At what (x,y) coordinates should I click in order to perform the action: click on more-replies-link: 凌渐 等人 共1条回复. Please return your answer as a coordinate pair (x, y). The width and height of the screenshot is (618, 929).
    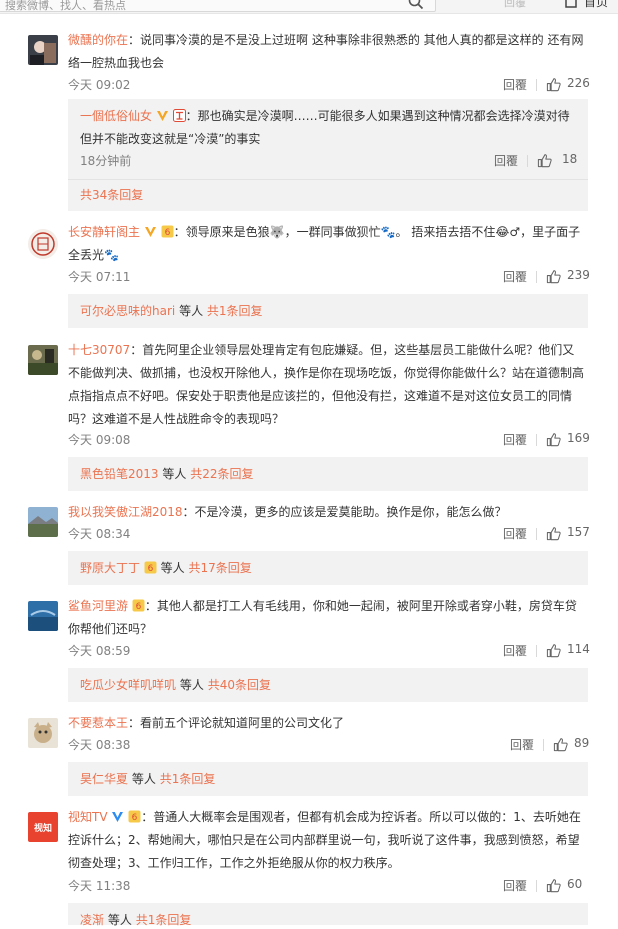
    Looking at the image, I should click on (135, 920).